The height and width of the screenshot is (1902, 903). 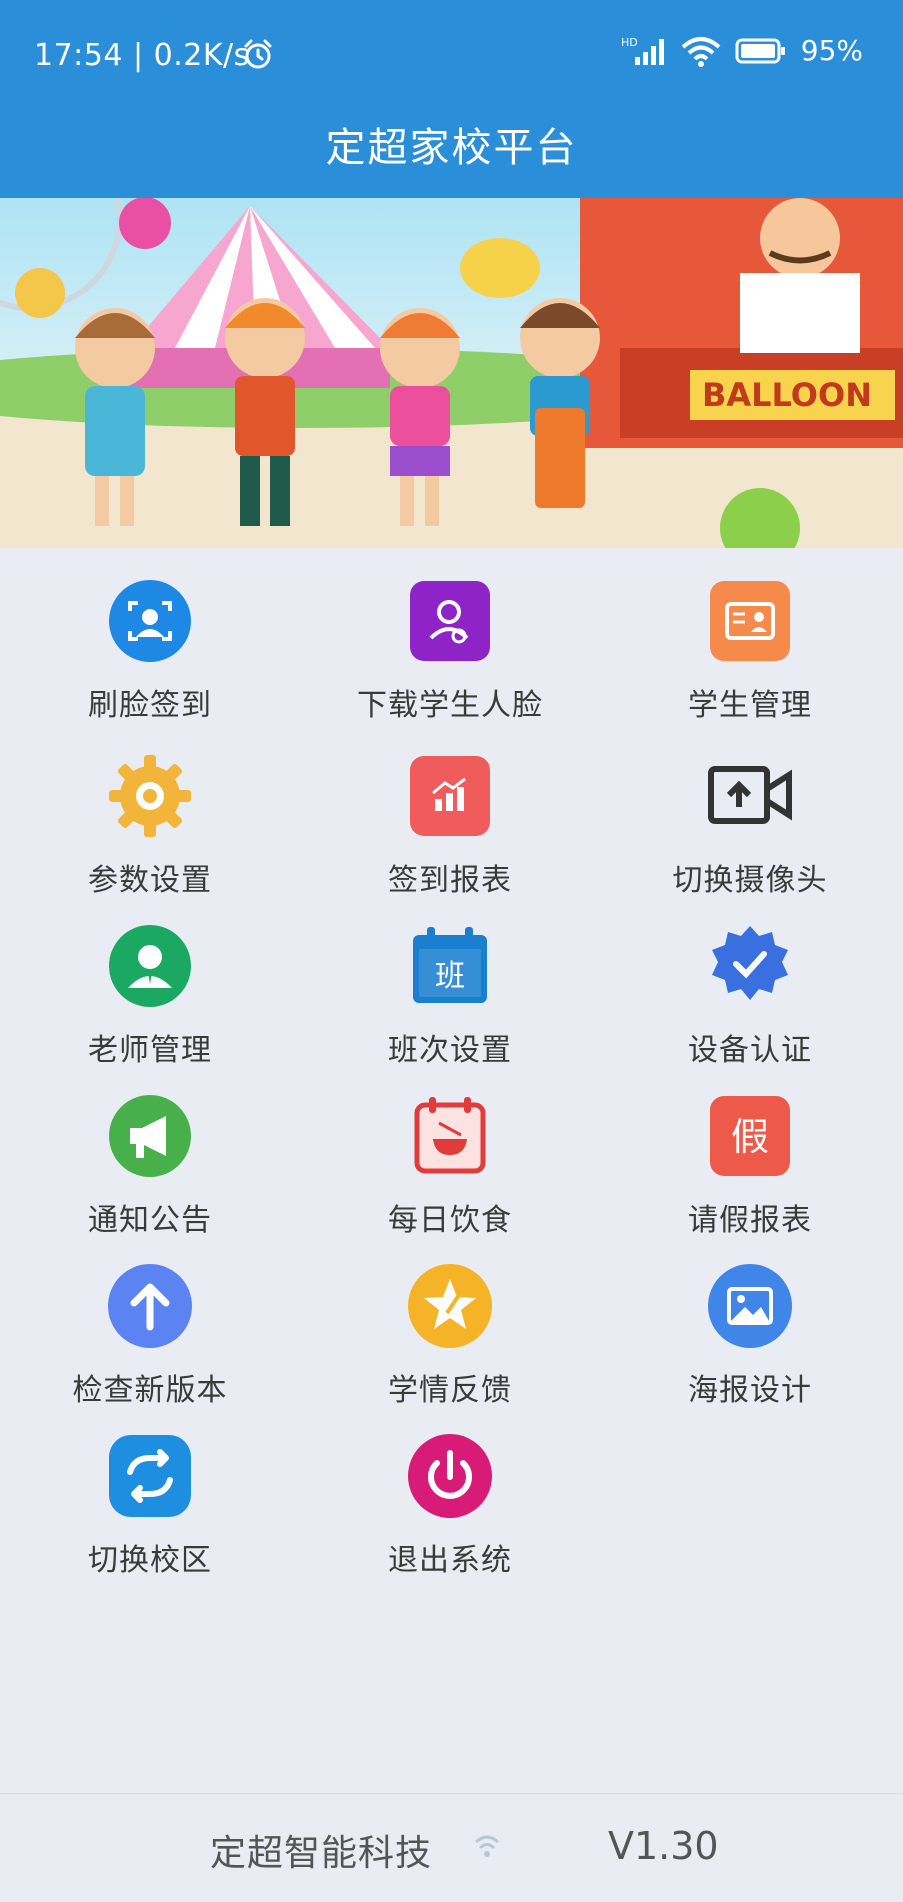 What do you see at coordinates (150, 705) in the screenshot?
I see `menu-label: 刷脸签到` at bounding box center [150, 705].